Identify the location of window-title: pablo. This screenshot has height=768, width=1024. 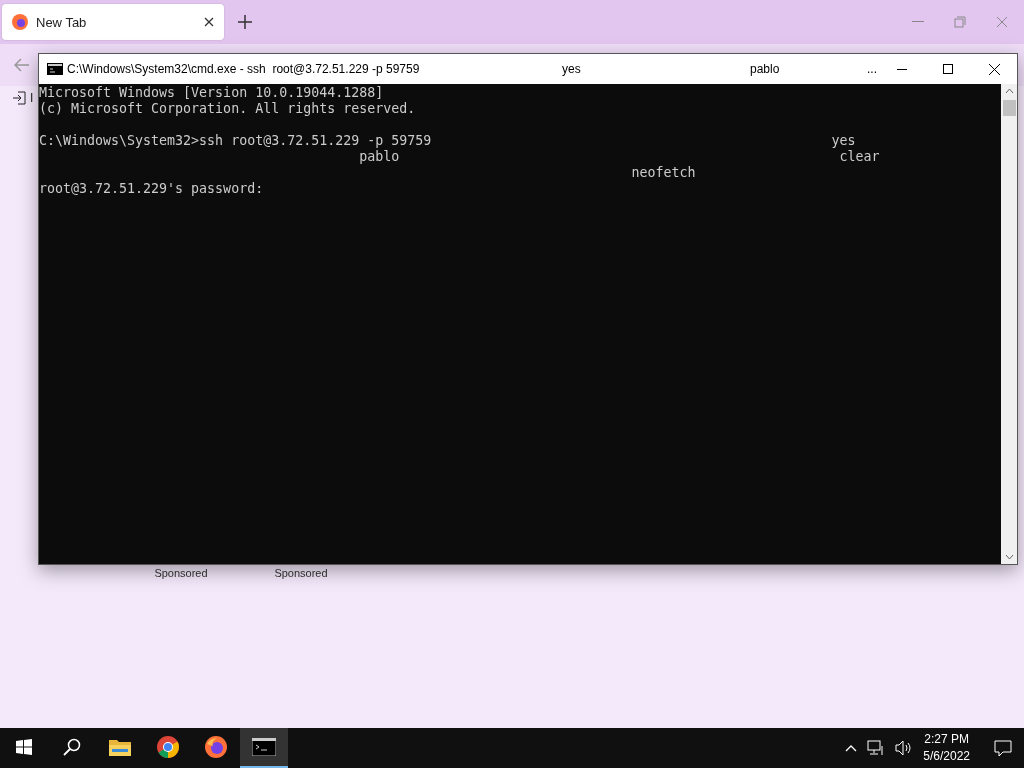
(765, 69).